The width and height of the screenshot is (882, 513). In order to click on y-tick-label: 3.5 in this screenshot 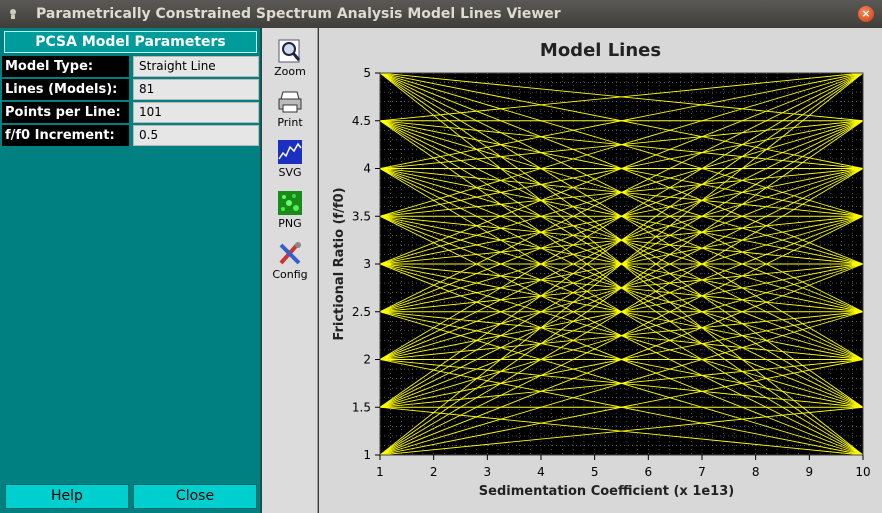, I will do `click(361, 216)`.